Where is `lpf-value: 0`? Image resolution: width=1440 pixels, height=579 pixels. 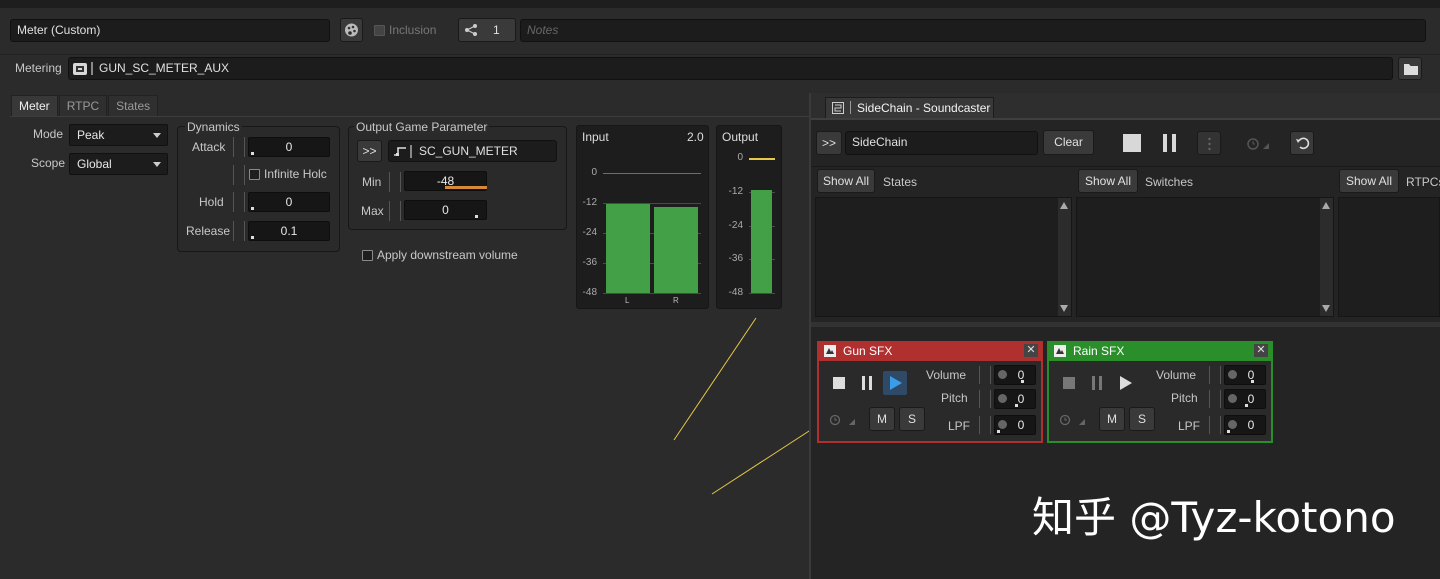 lpf-value: 0 is located at coordinates (1021, 425).